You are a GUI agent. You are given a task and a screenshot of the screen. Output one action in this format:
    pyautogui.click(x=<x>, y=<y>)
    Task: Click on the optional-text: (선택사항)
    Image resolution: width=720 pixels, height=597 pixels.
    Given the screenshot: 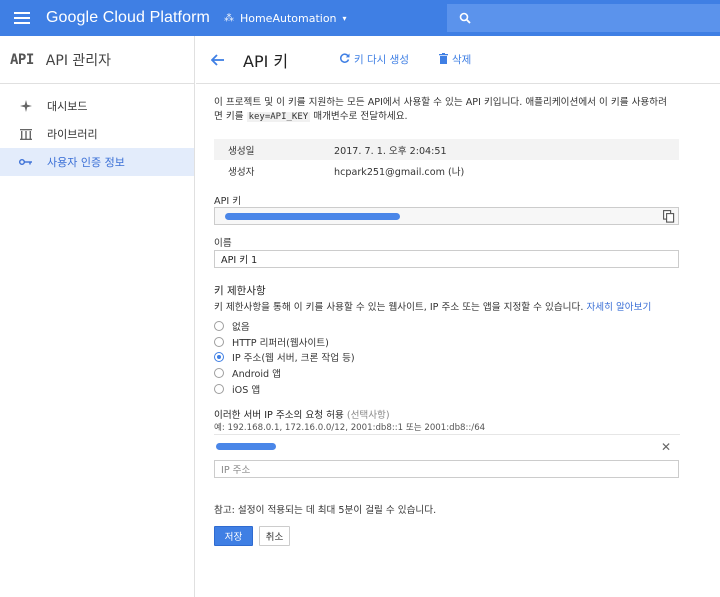 What is the action you would take?
    pyautogui.click(x=366, y=415)
    